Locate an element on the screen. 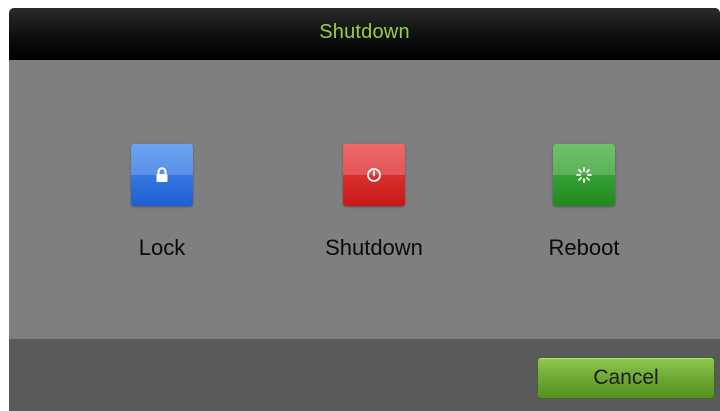 The width and height of the screenshot is (720, 411). cancel-button: Cancel is located at coordinates (626, 378).